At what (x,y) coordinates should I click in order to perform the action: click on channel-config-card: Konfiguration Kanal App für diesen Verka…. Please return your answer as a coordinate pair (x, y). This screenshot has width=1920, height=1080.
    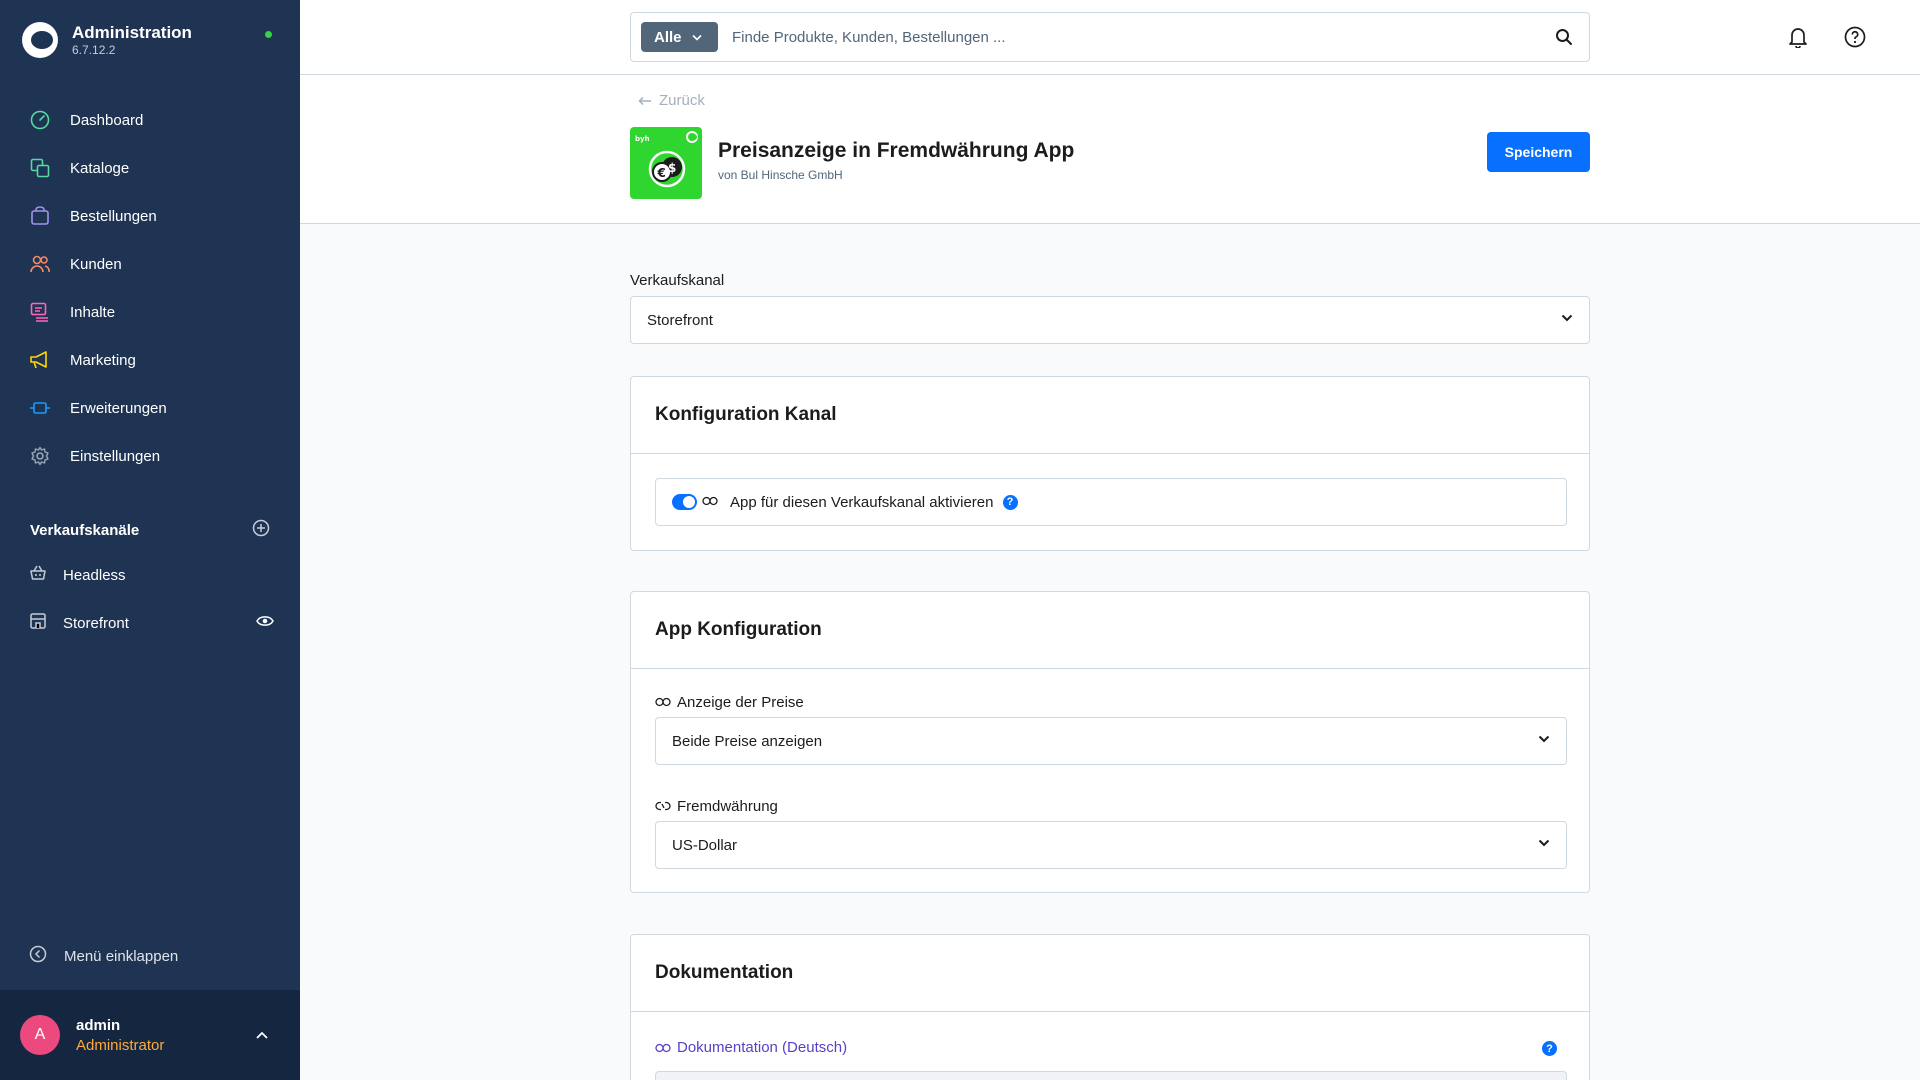
    Looking at the image, I should click on (1110, 463).